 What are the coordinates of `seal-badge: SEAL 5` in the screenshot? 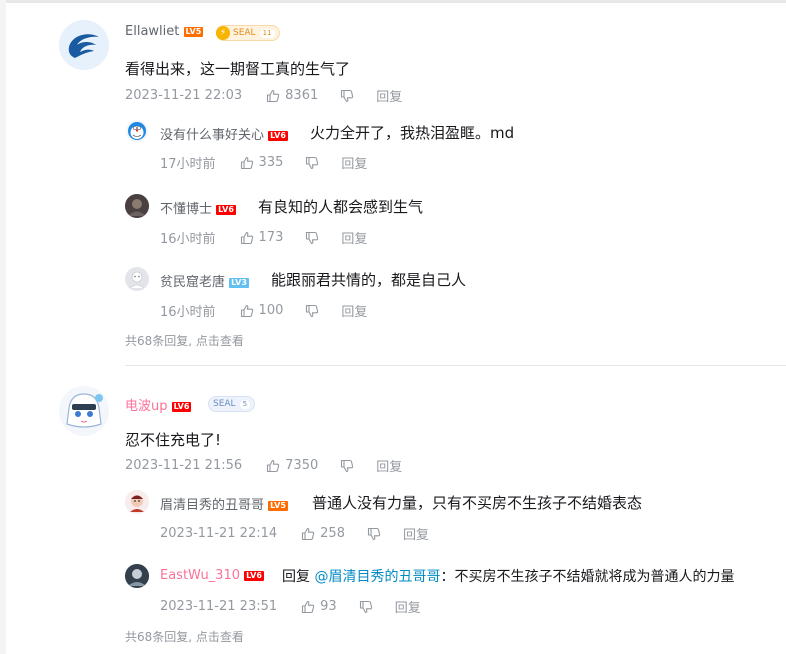 It's located at (232, 404).